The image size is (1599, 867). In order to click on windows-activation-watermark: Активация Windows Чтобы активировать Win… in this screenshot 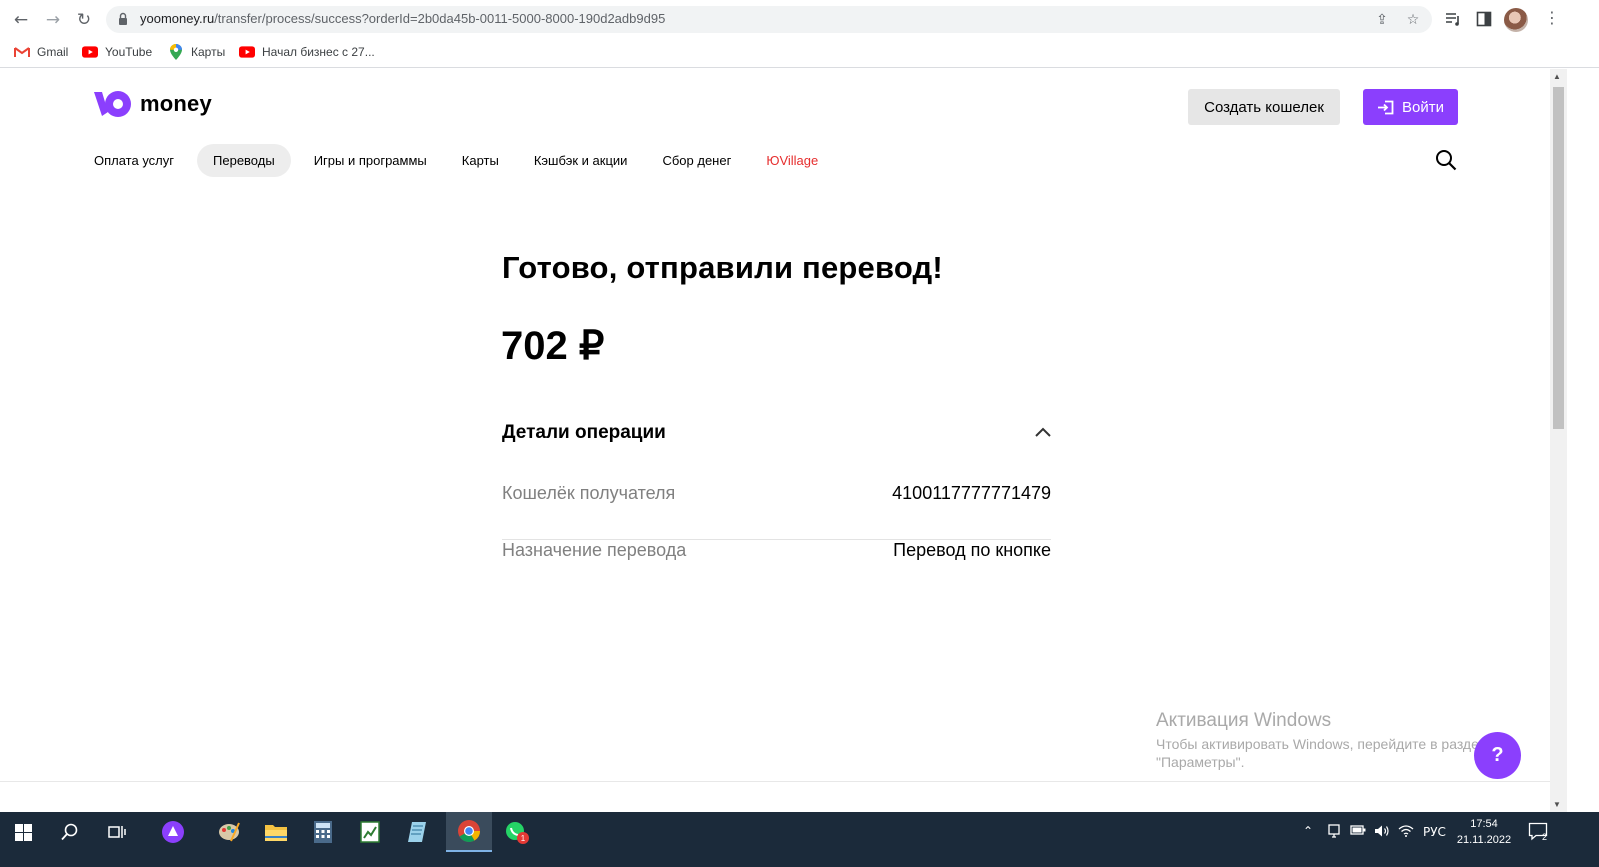, I will do `click(1321, 740)`.